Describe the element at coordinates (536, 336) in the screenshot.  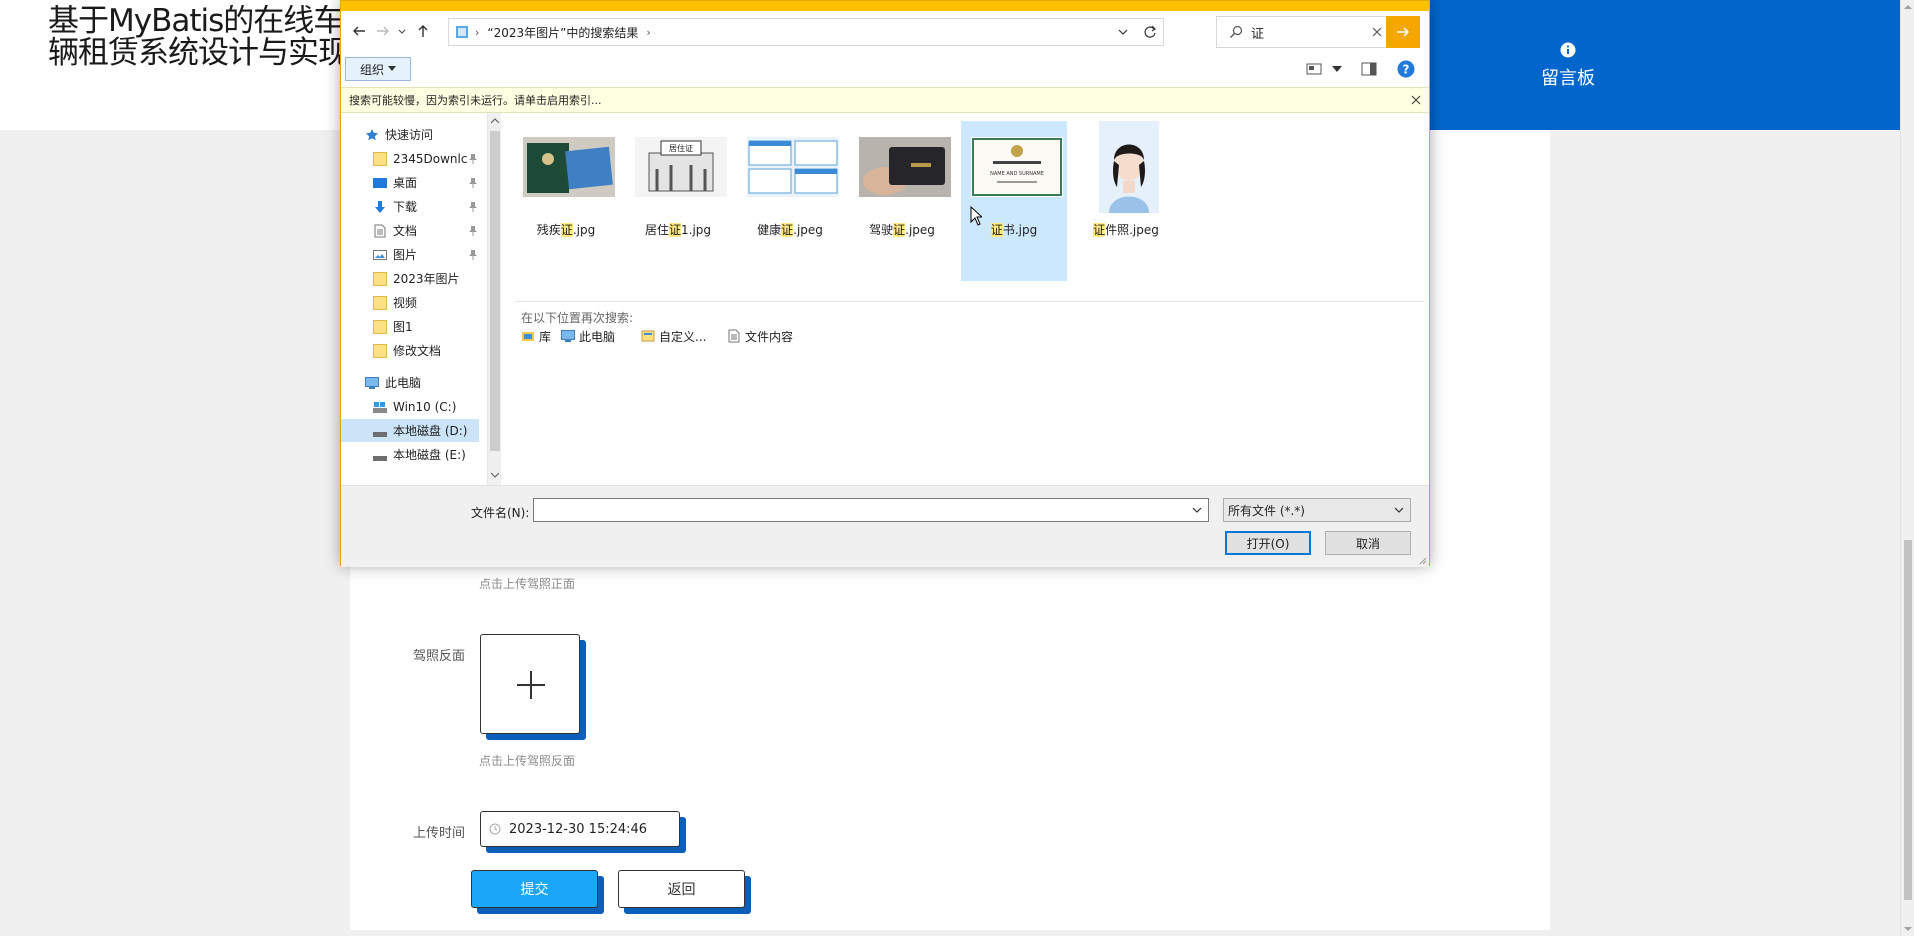
I see `search-location-library: 库` at that location.